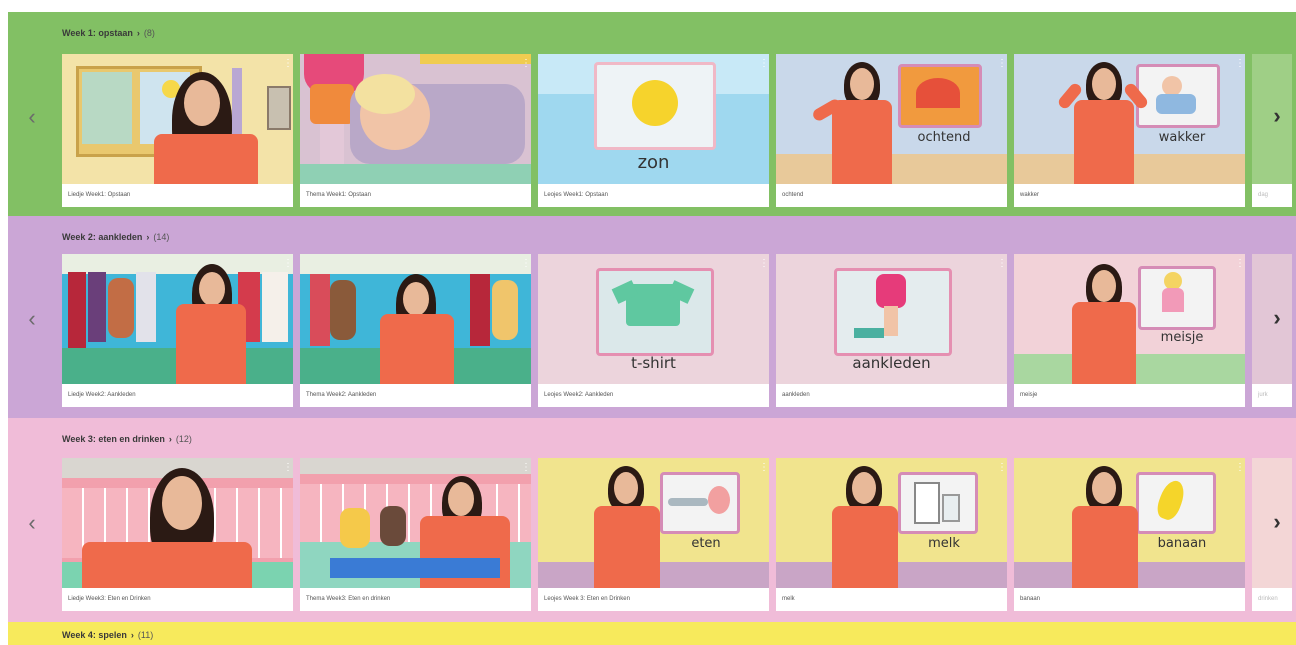 This screenshot has height=645, width=1296. Describe the element at coordinates (97, 33) in the screenshot. I see `section-title-text: Week 1: opstaan` at that location.